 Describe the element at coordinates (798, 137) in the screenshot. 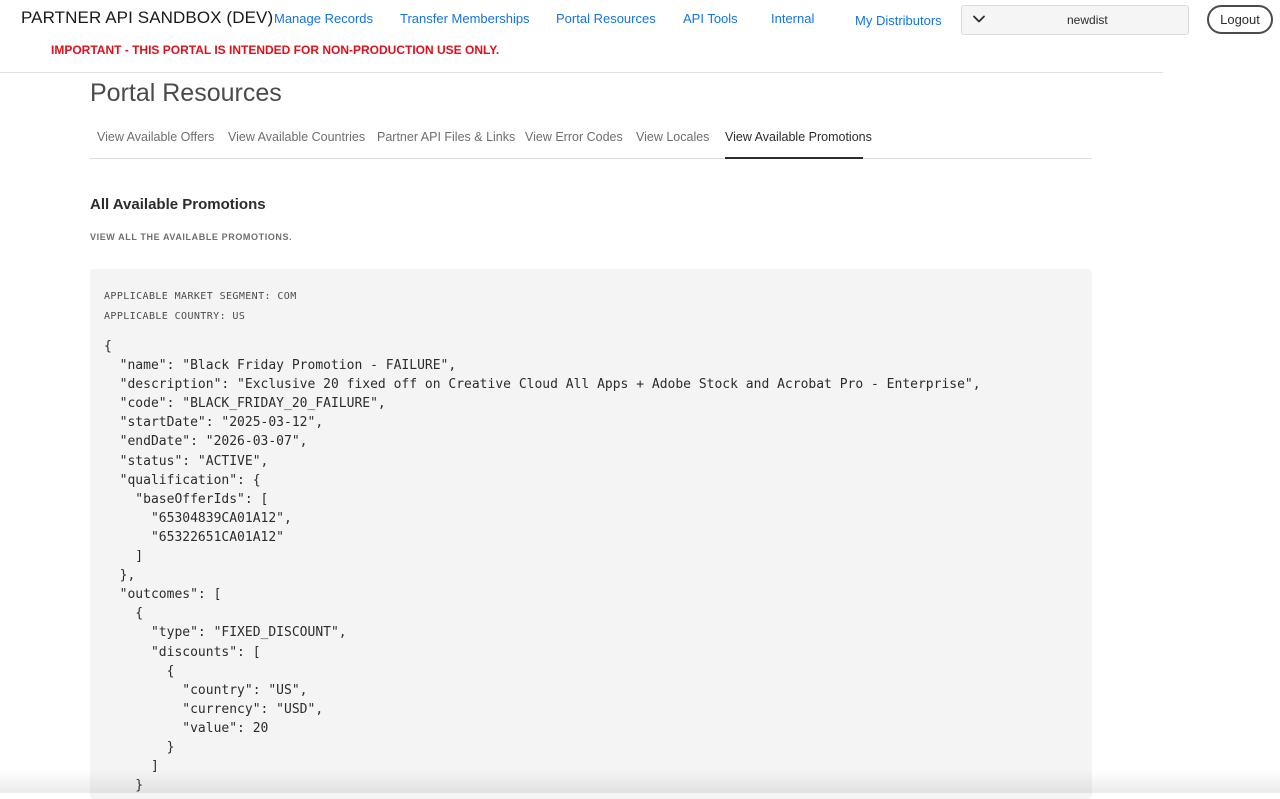

I see `tab-view-available-promotions: View Available Promotions` at that location.